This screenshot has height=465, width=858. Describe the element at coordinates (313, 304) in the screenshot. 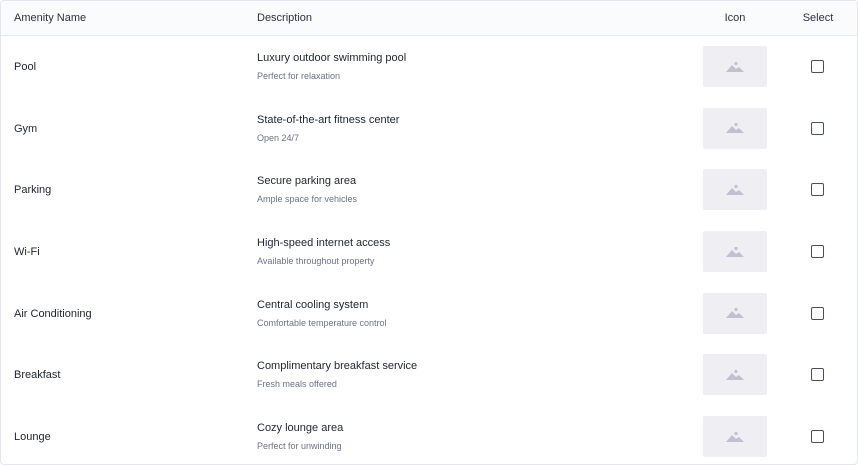

I see `amenity-description: Central cooling system` at that location.